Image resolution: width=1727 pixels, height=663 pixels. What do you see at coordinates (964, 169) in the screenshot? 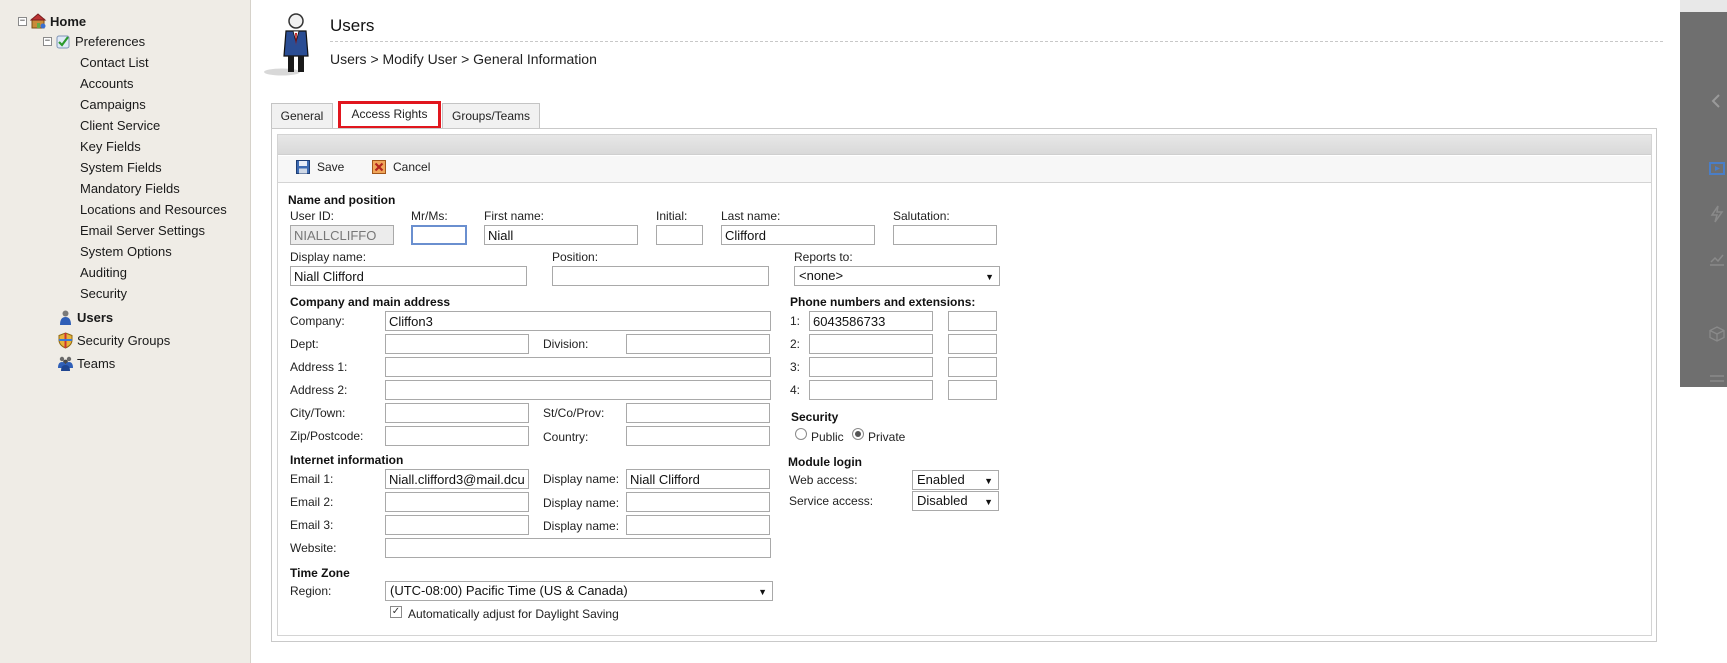
I see `toolbar: Save Cancel` at bounding box center [964, 169].